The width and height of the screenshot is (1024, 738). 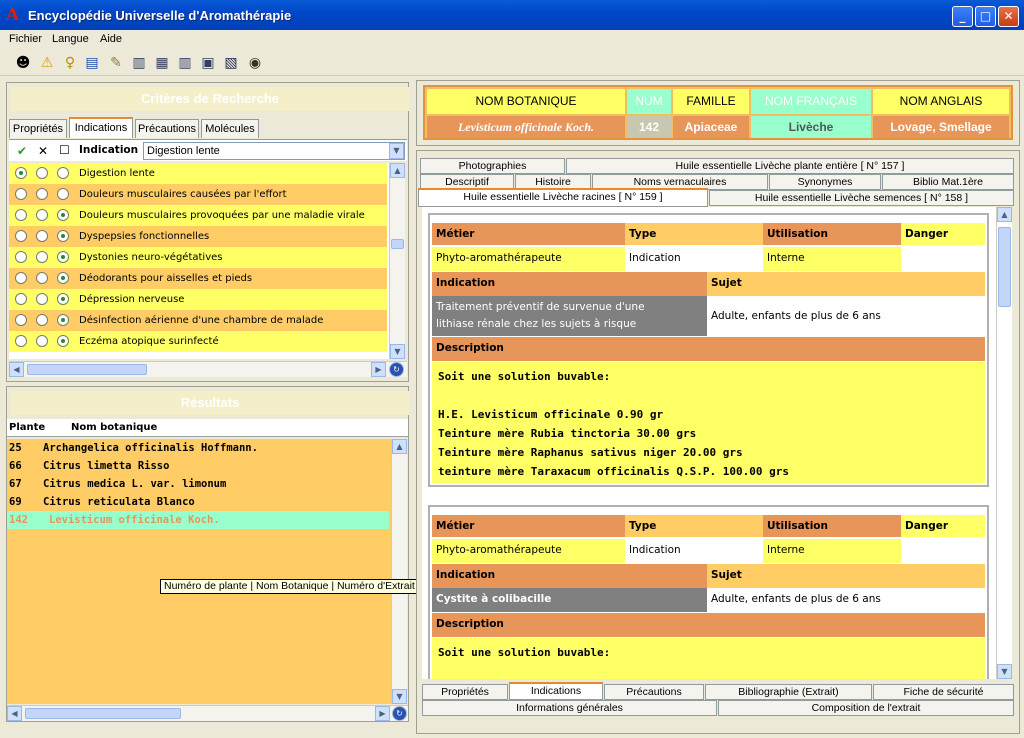 I want to click on chevron-down-icon: ▼, so click(x=396, y=151).